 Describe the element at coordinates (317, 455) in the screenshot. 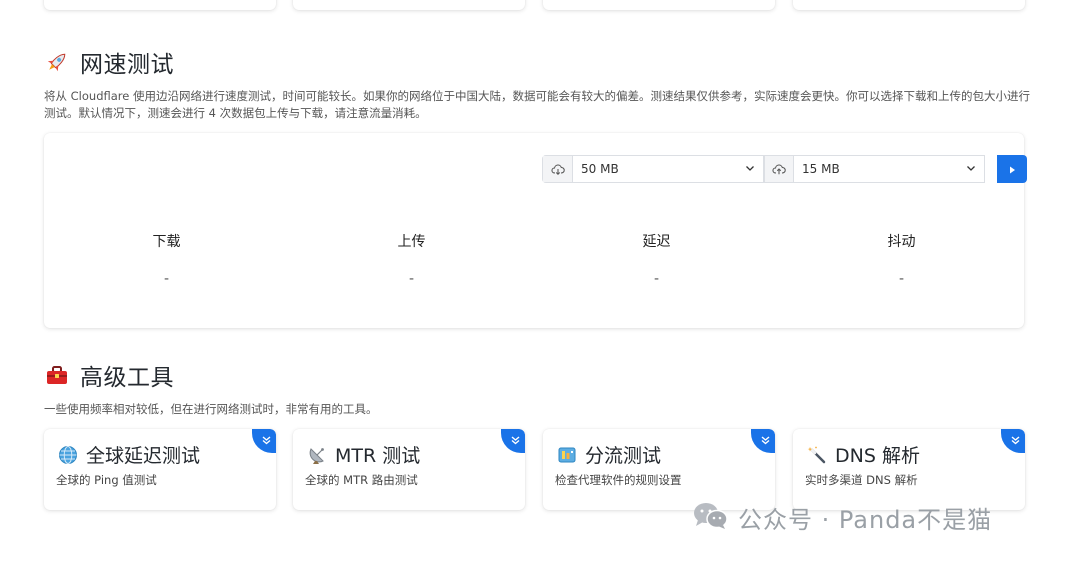

I see `satellite-icon` at that location.